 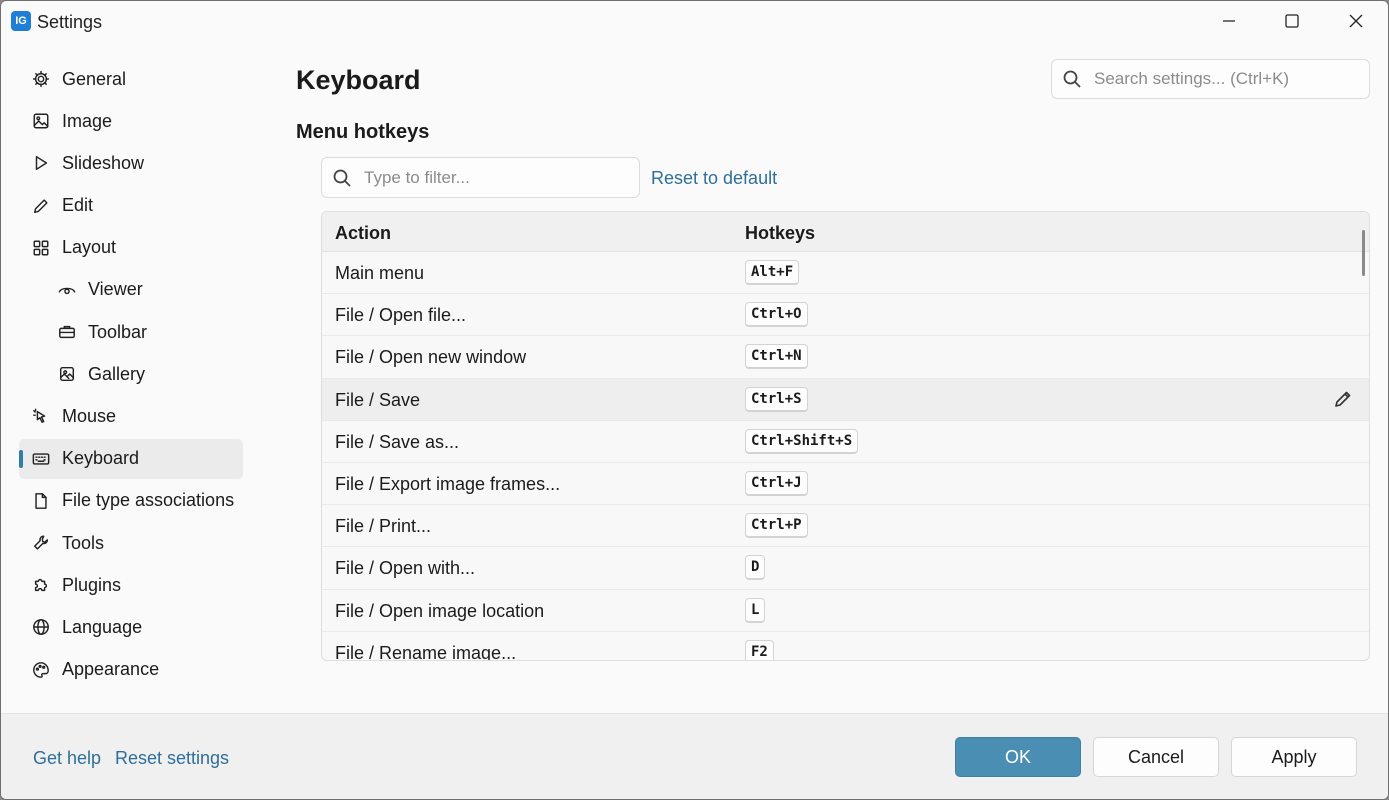 I want to click on table-row: File / Open new window Ctrl+N, so click(x=845, y=357).